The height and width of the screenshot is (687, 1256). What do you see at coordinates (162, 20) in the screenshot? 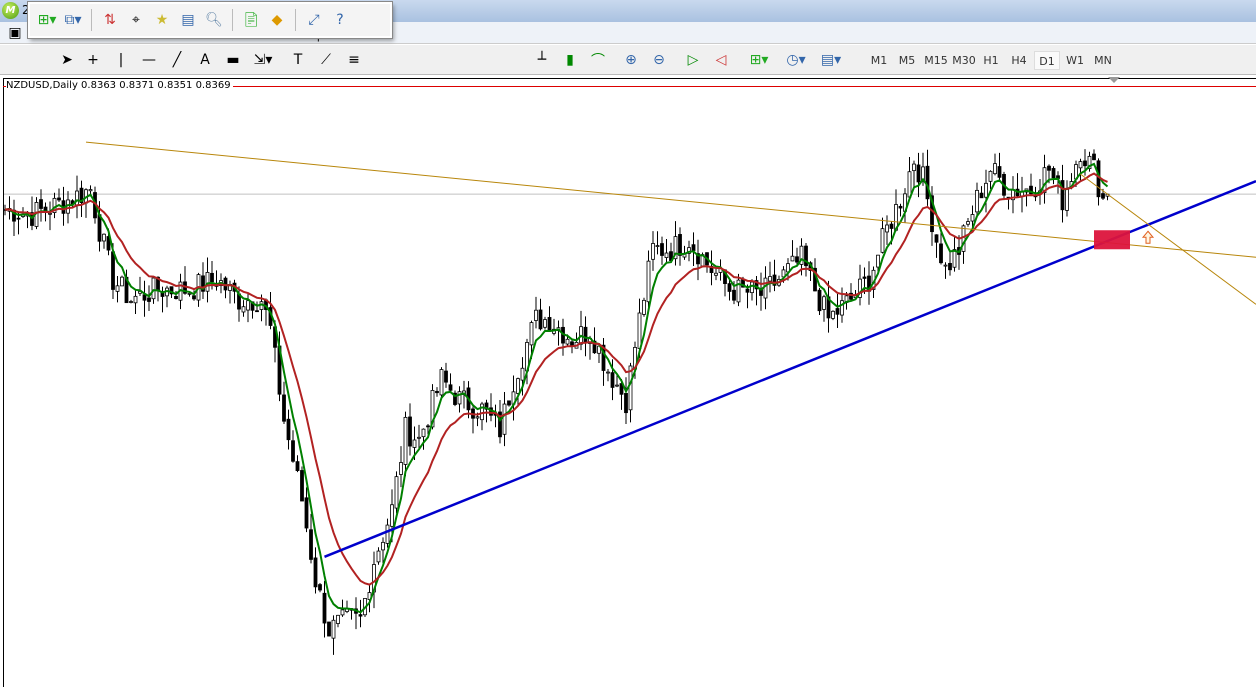
I see `navigator-icon: ★` at bounding box center [162, 20].